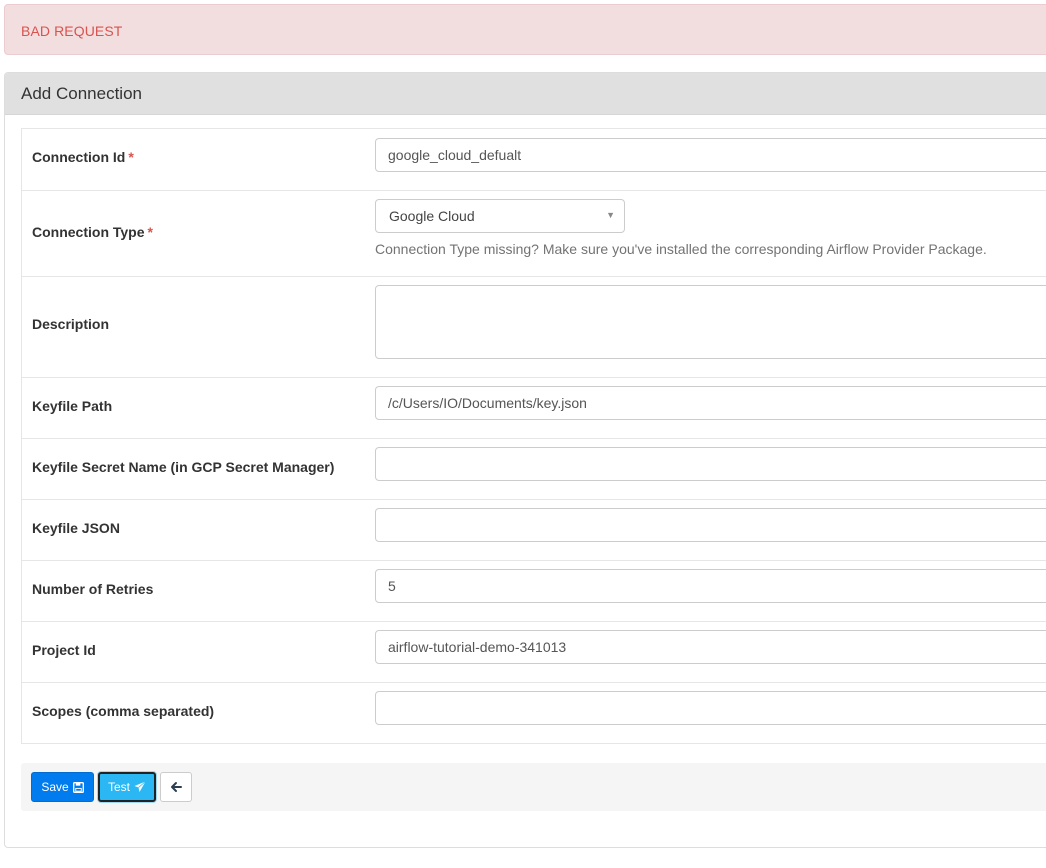  What do you see at coordinates (76, 528) in the screenshot?
I see `keyfile-json-label: Keyfile JSON` at bounding box center [76, 528].